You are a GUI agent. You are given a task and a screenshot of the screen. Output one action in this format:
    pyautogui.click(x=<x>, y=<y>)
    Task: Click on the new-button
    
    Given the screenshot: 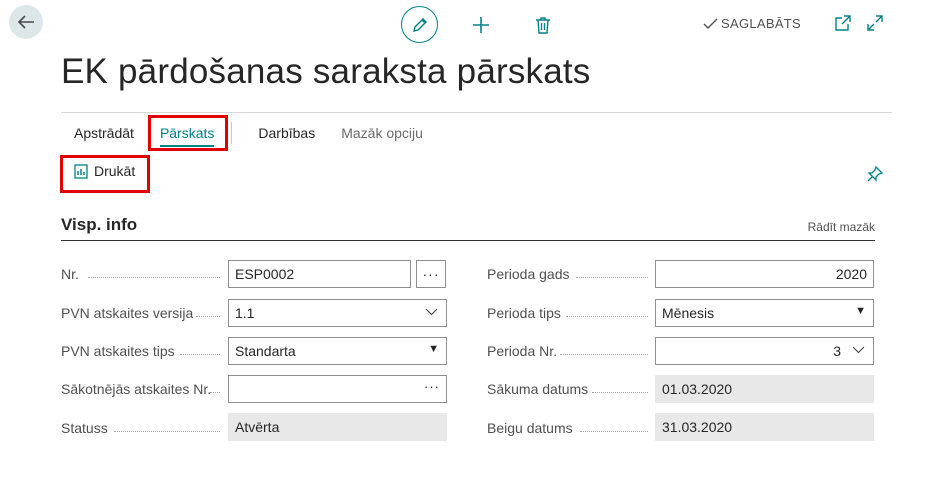 What is the action you would take?
    pyautogui.click(x=481, y=25)
    